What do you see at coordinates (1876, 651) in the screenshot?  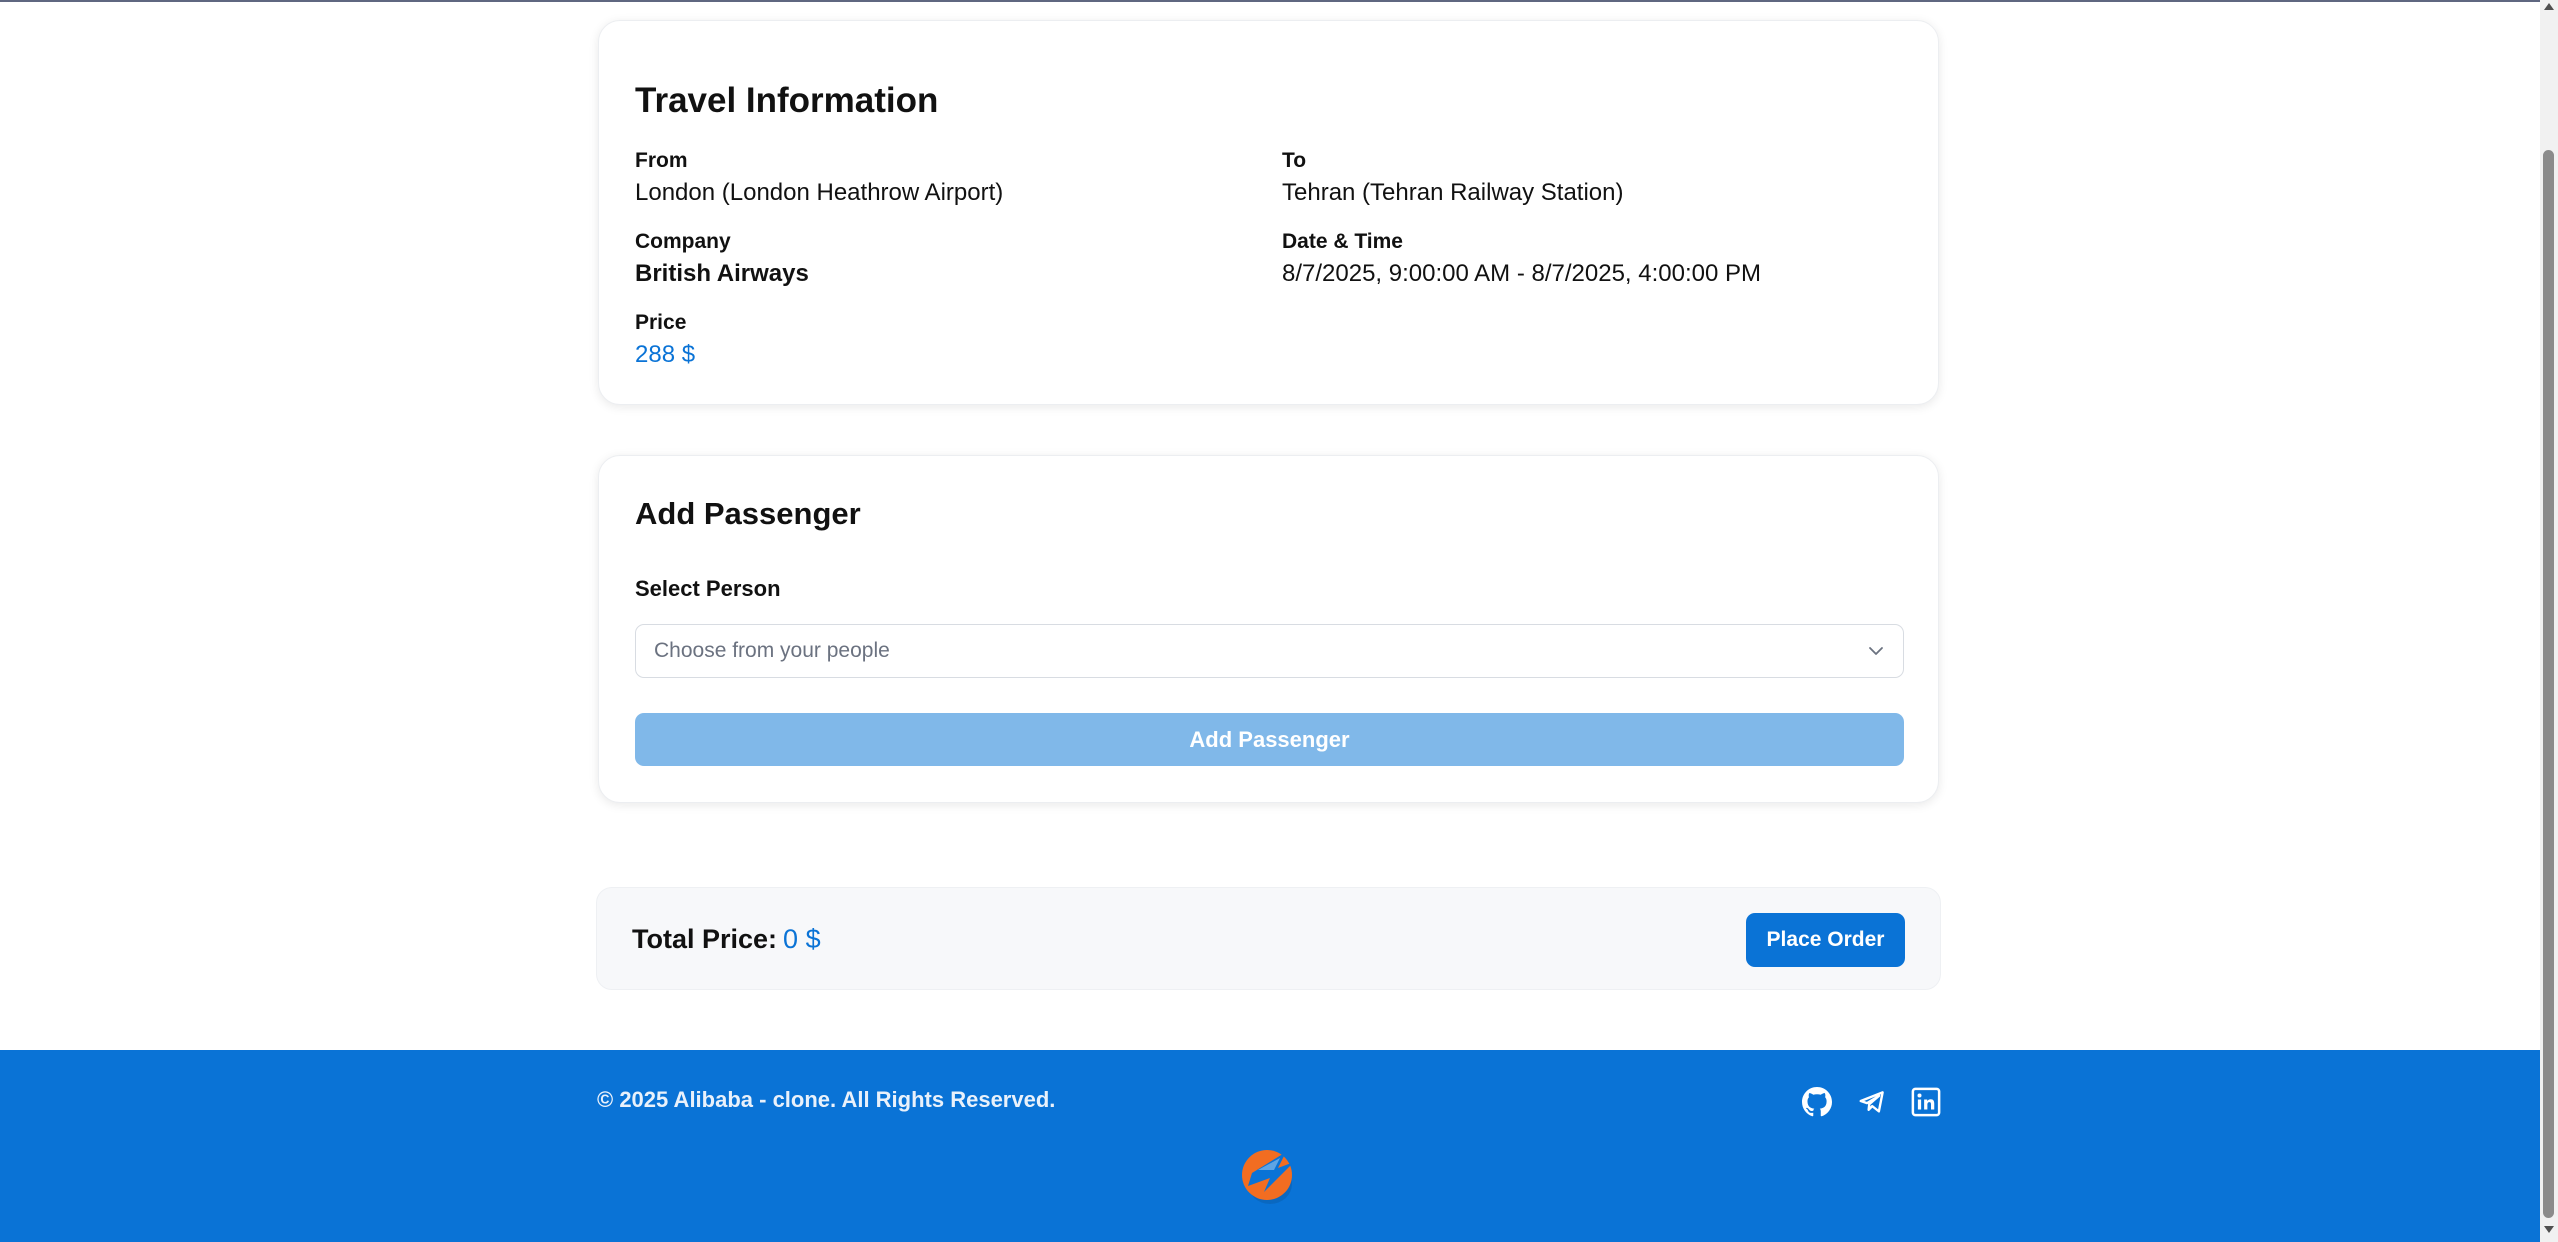 I see `chevron-down-icon` at bounding box center [1876, 651].